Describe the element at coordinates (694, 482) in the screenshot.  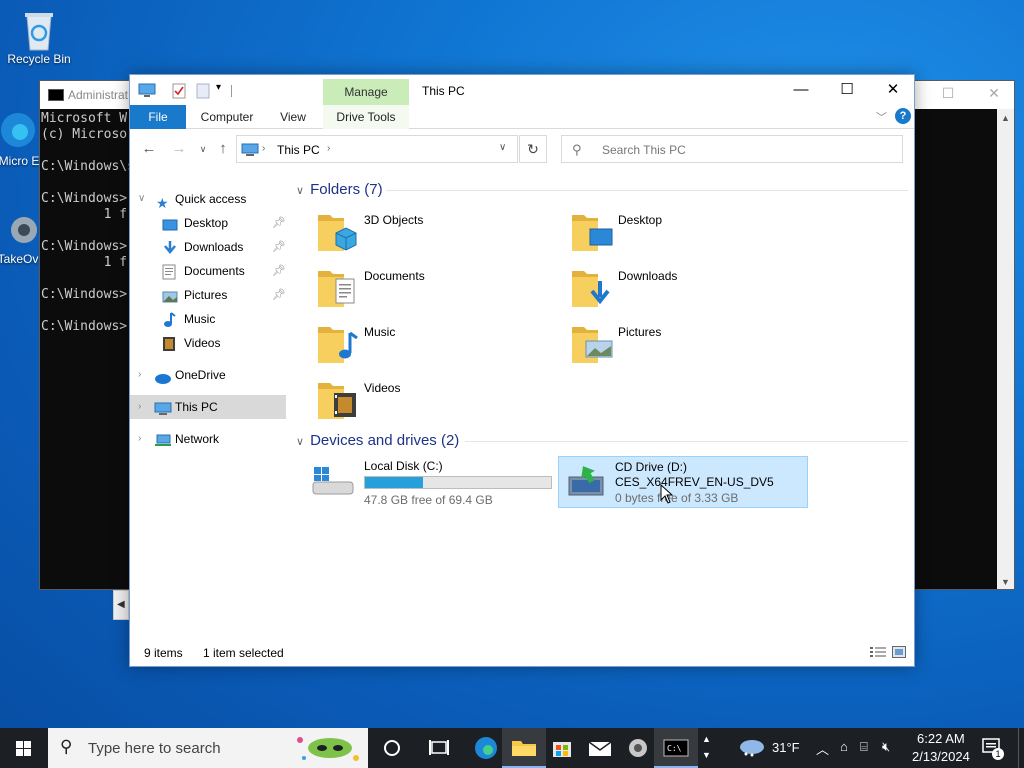
I see `drive-volume-label: CES_X64FREV_EN-US_DV5` at that location.